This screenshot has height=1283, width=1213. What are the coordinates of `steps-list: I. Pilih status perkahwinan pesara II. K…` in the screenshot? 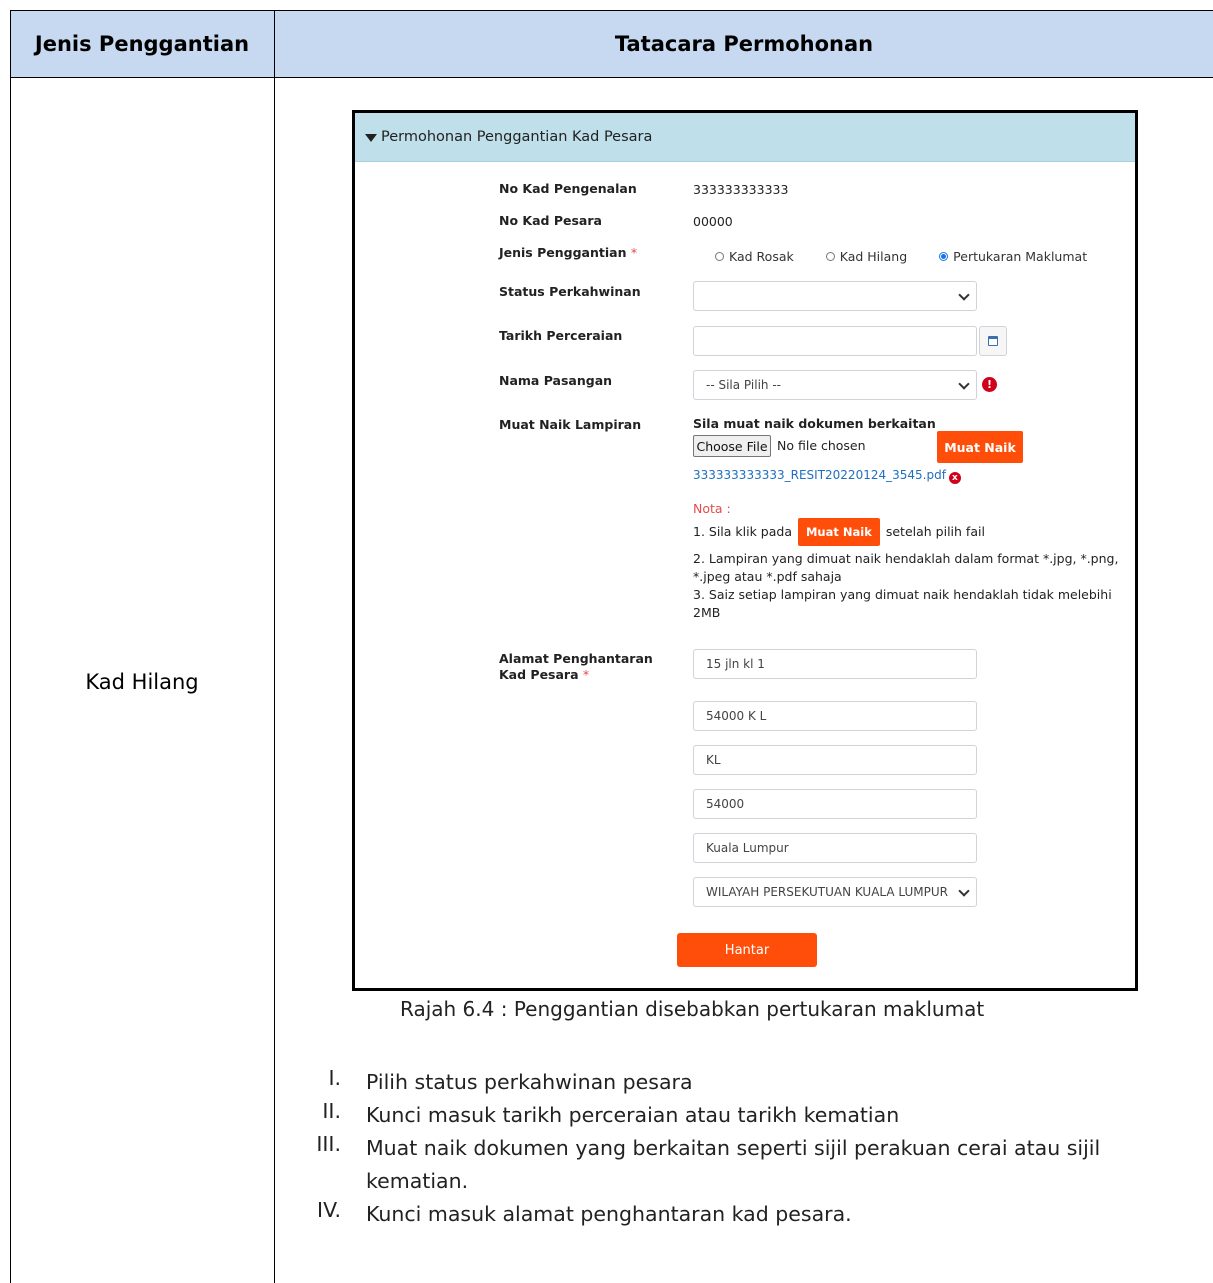 It's located at (751, 1148).